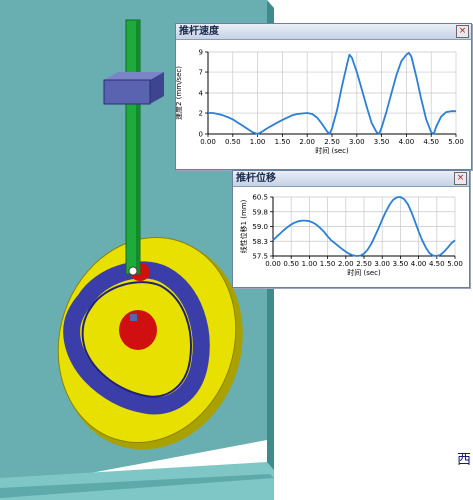 The width and height of the screenshot is (473, 500). I want to click on y-tick-label: 59.0, so click(260, 227).